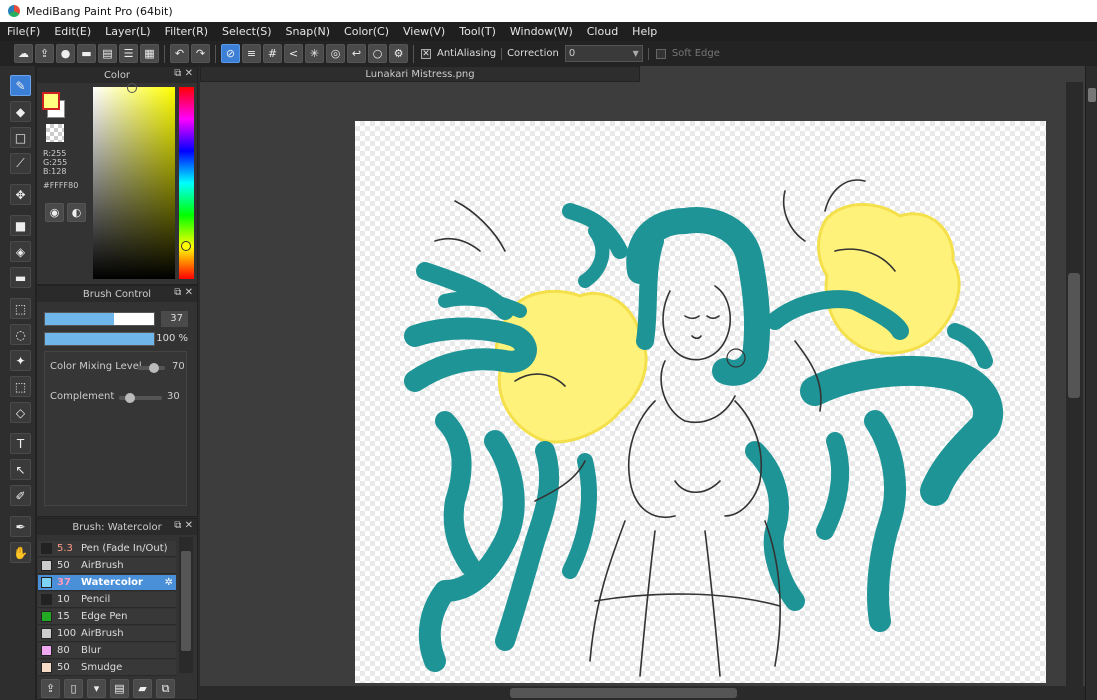 This screenshot has width=1097, height=700. Describe the element at coordinates (20, 85) in the screenshot. I see `brush-tool-icon: ✎` at that location.